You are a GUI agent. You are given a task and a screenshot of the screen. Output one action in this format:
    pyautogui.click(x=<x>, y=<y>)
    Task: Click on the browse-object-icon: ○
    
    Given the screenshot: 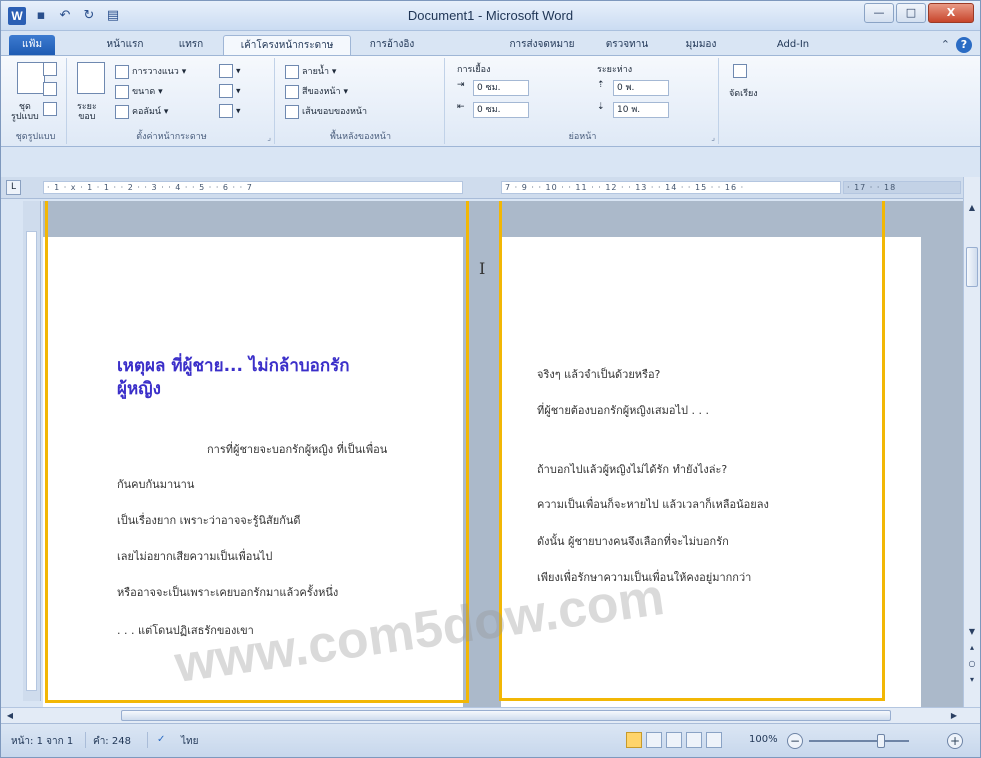 What is the action you would take?
    pyautogui.click(x=972, y=664)
    